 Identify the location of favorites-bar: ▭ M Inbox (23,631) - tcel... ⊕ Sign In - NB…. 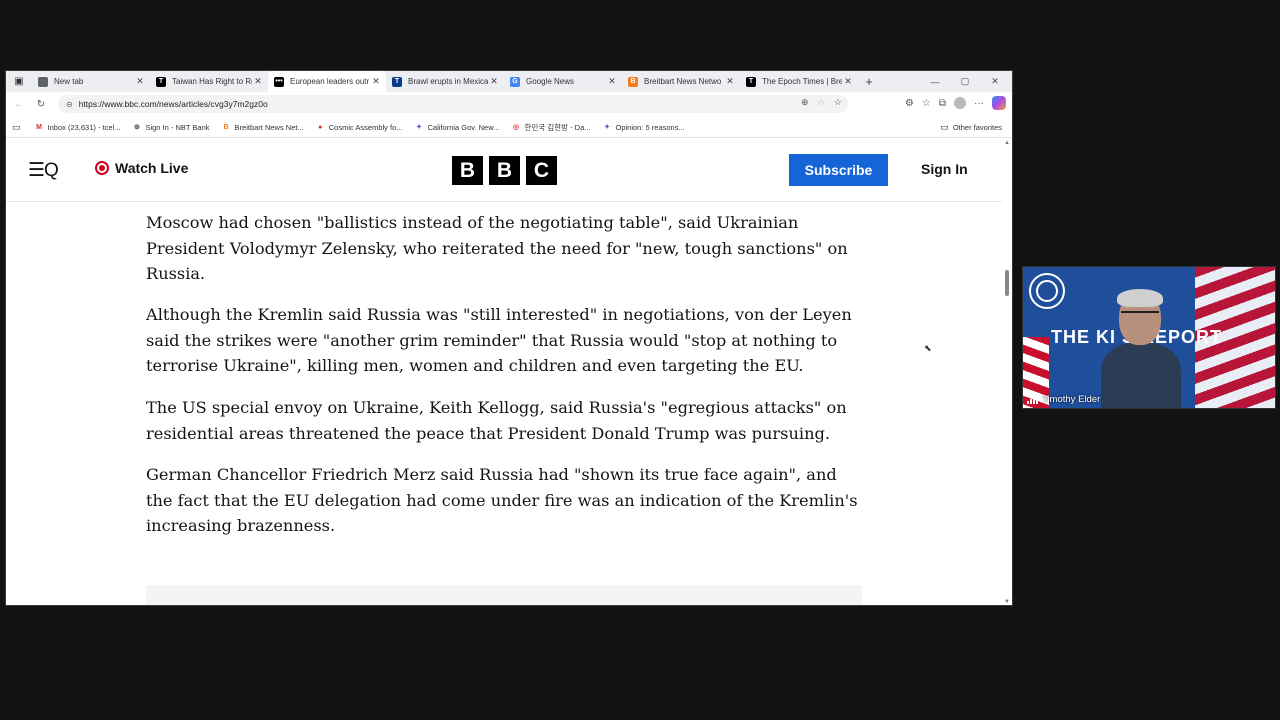
(509, 127).